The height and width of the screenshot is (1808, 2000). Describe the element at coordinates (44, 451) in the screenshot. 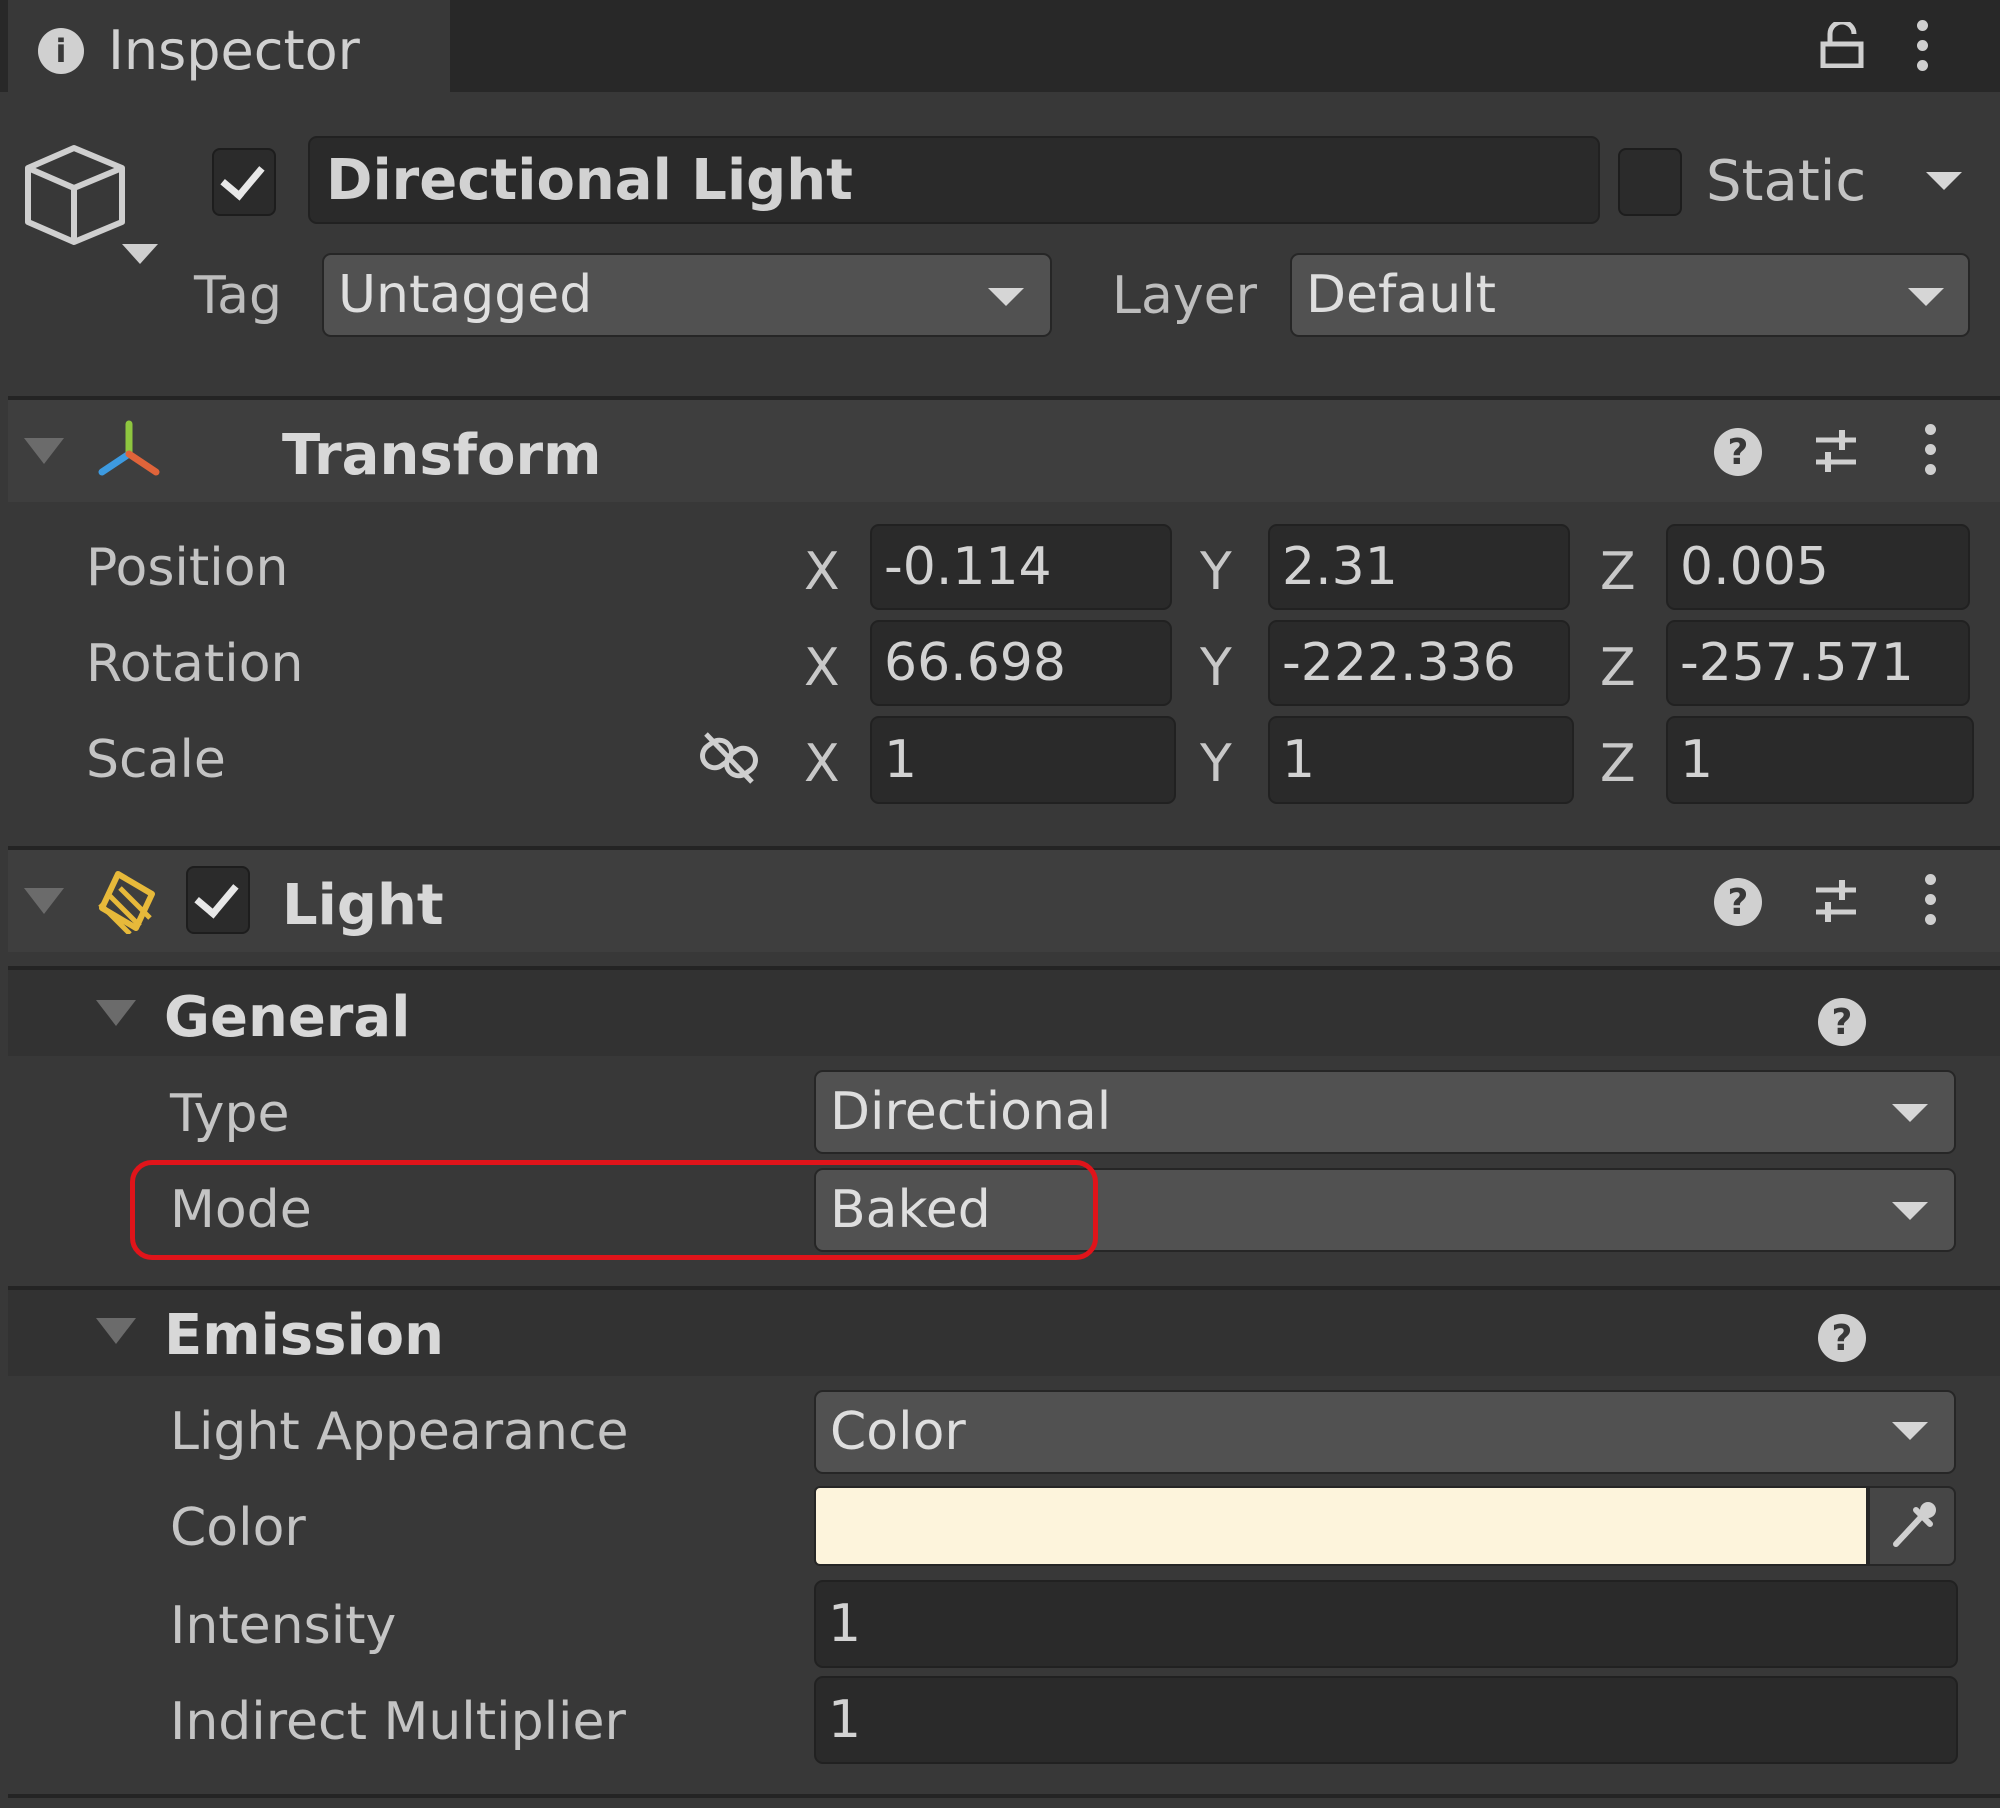

I see `transform-foldout-icon` at that location.